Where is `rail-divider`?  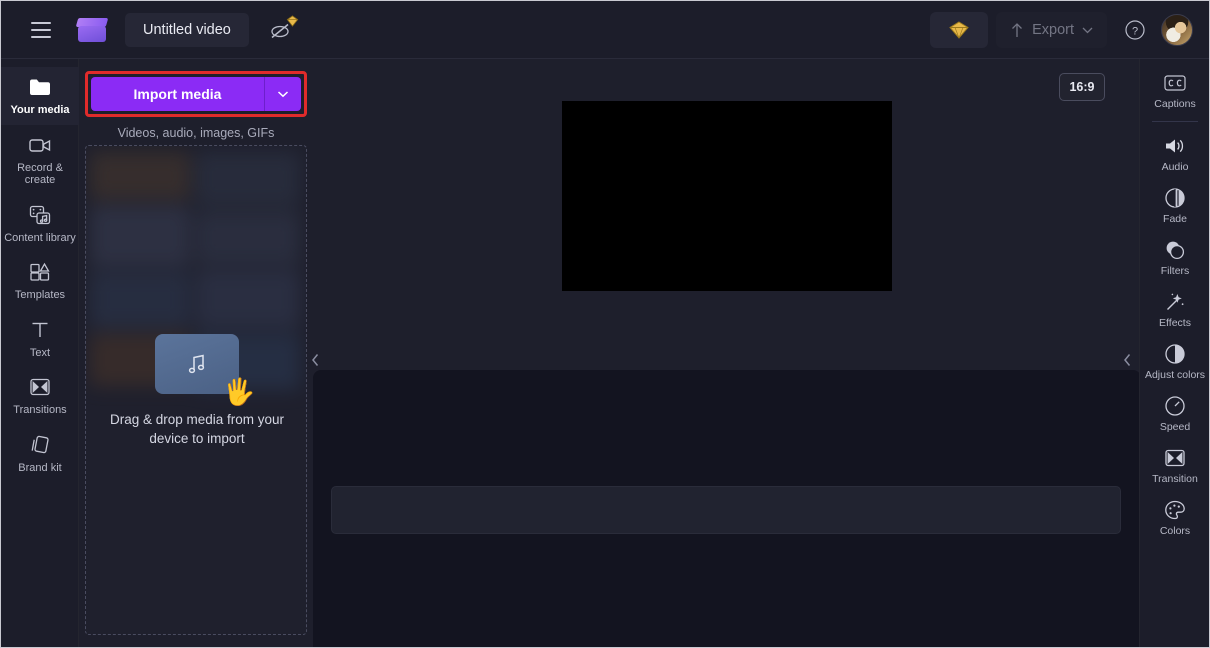 rail-divider is located at coordinates (1174, 121).